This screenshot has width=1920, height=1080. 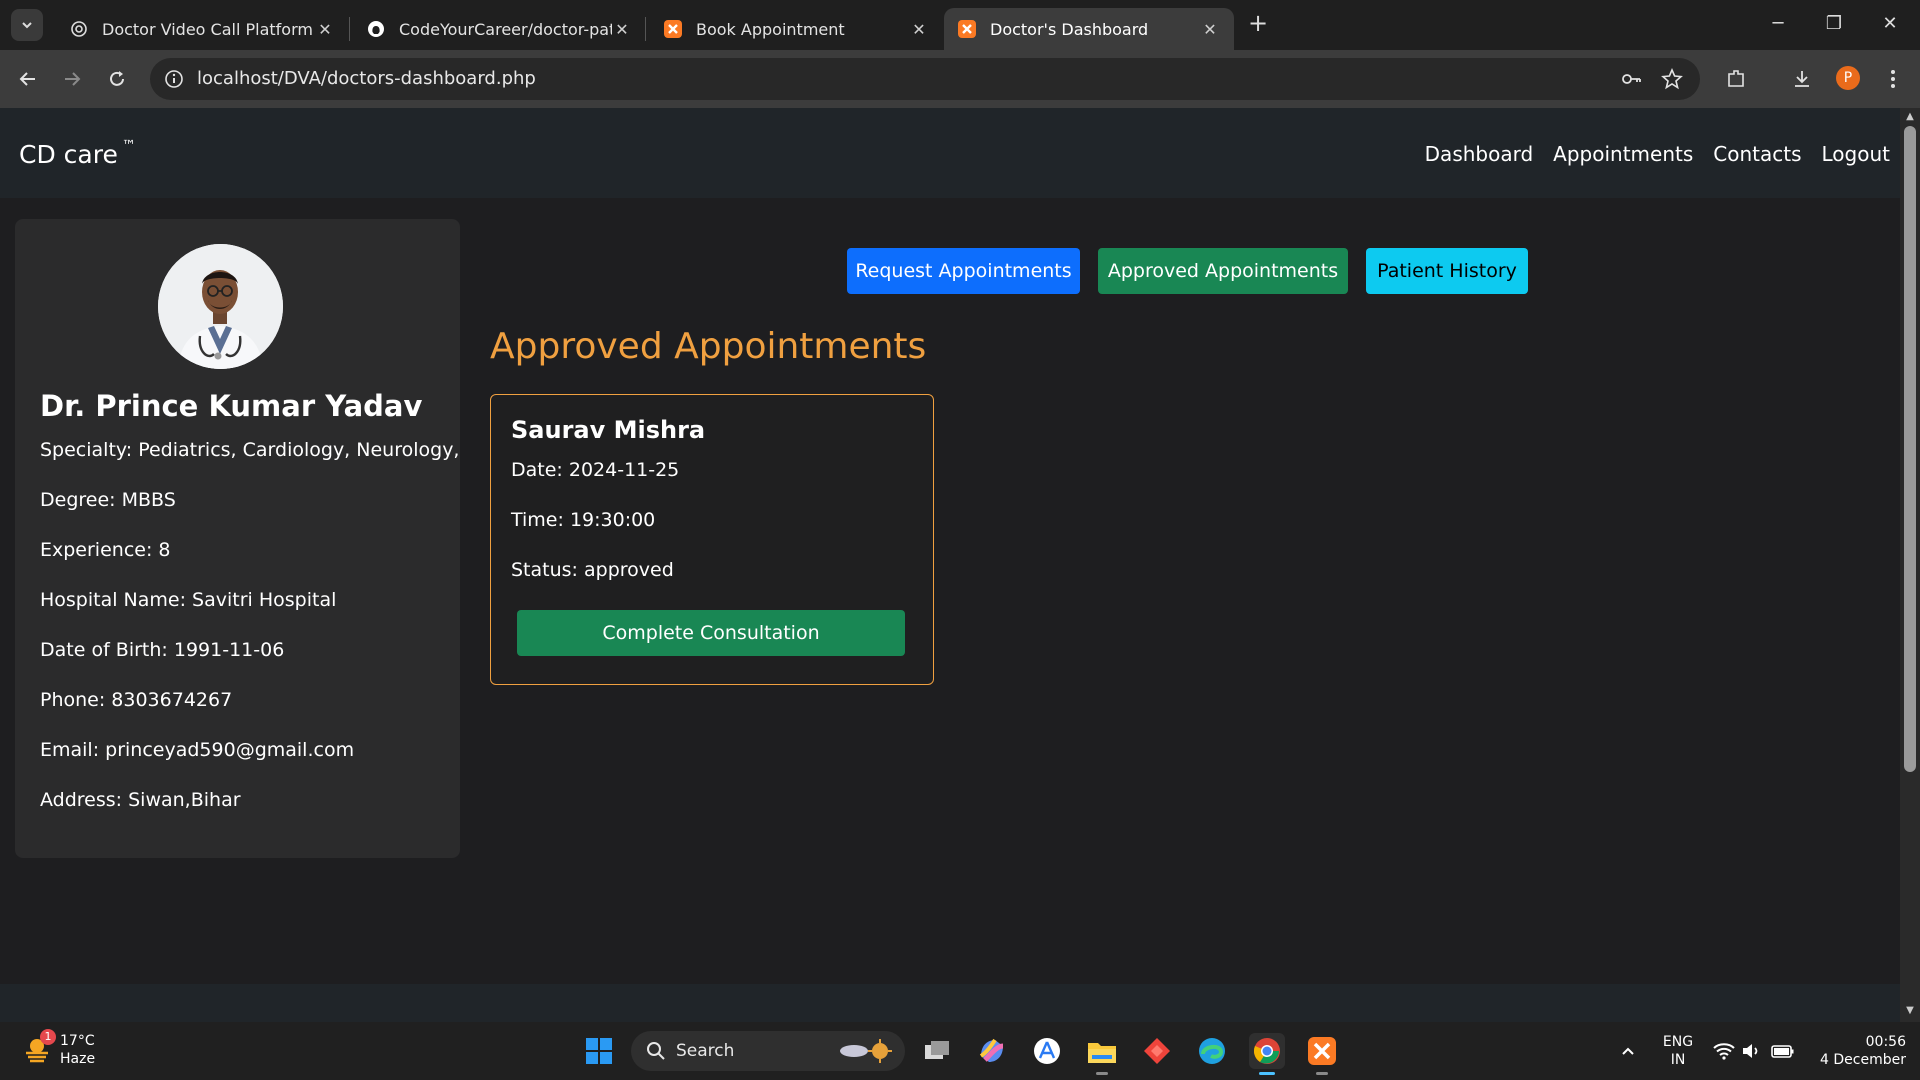 I want to click on windows-start-icon, so click(x=599, y=1051).